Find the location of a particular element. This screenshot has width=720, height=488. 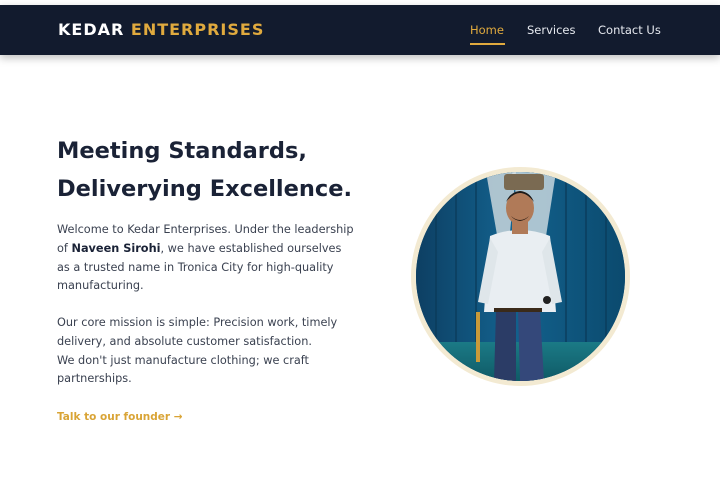

founder-name: Naveen Sirohi is located at coordinates (116, 248).